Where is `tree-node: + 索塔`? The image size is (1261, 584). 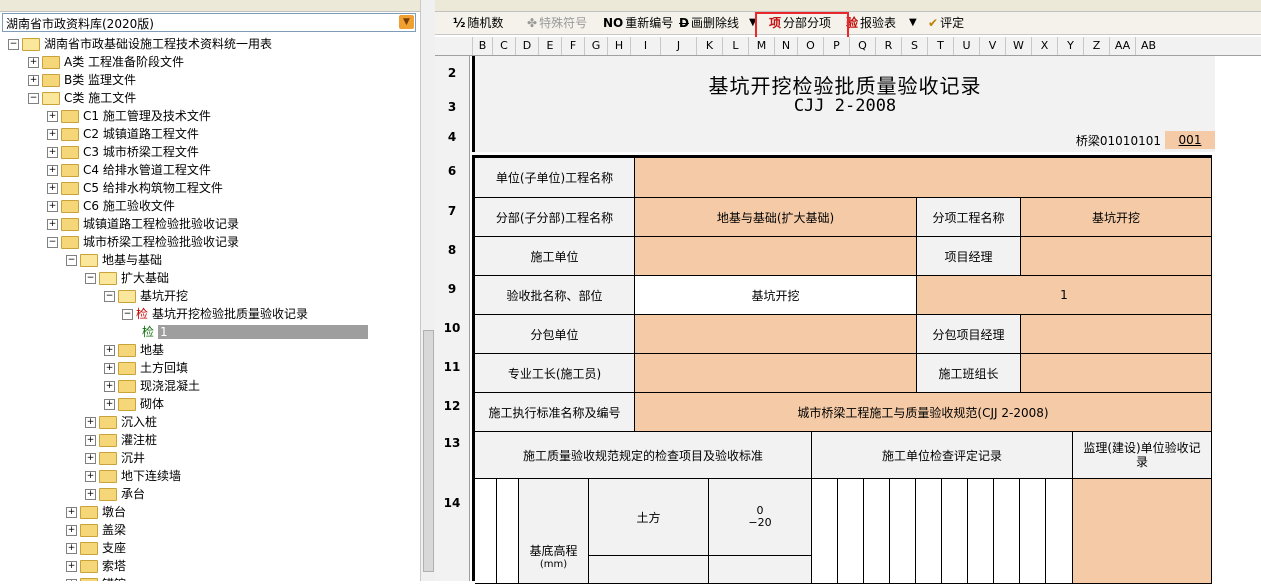
tree-node: + 索塔 is located at coordinates (96, 566).